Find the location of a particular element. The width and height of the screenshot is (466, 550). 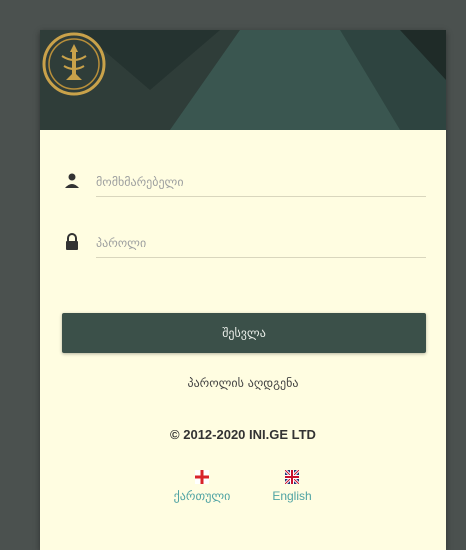

uk-flag-icon is located at coordinates (292, 477).